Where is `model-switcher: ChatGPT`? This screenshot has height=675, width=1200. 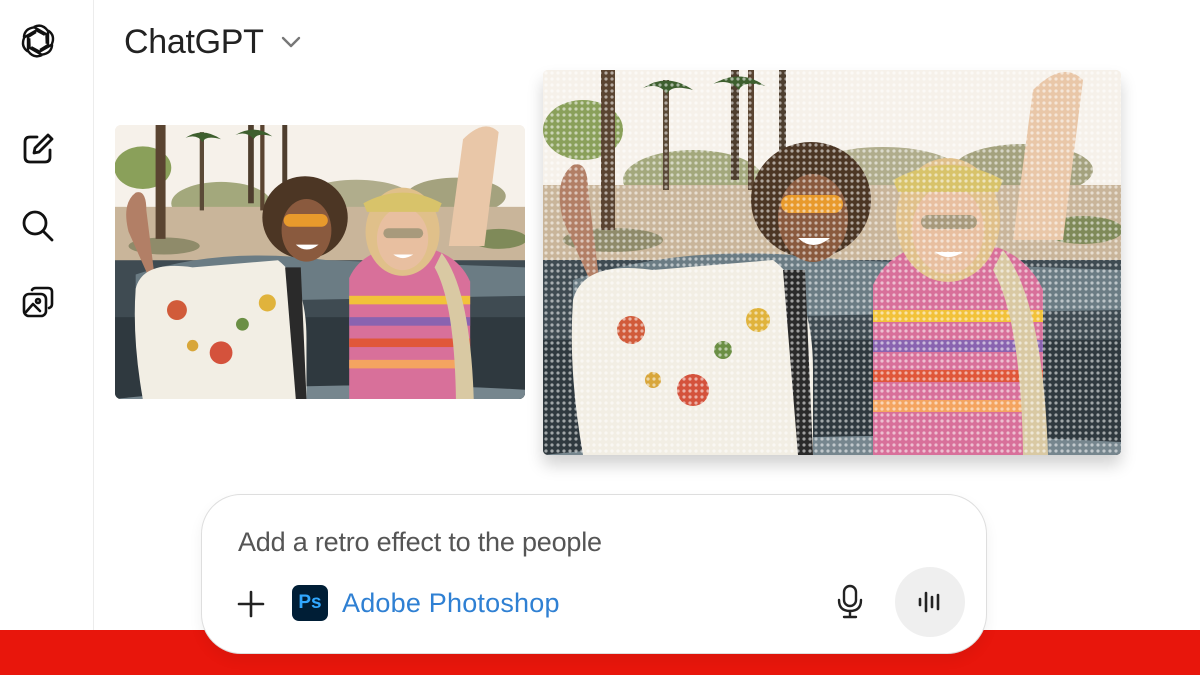 model-switcher: ChatGPT is located at coordinates (214, 42).